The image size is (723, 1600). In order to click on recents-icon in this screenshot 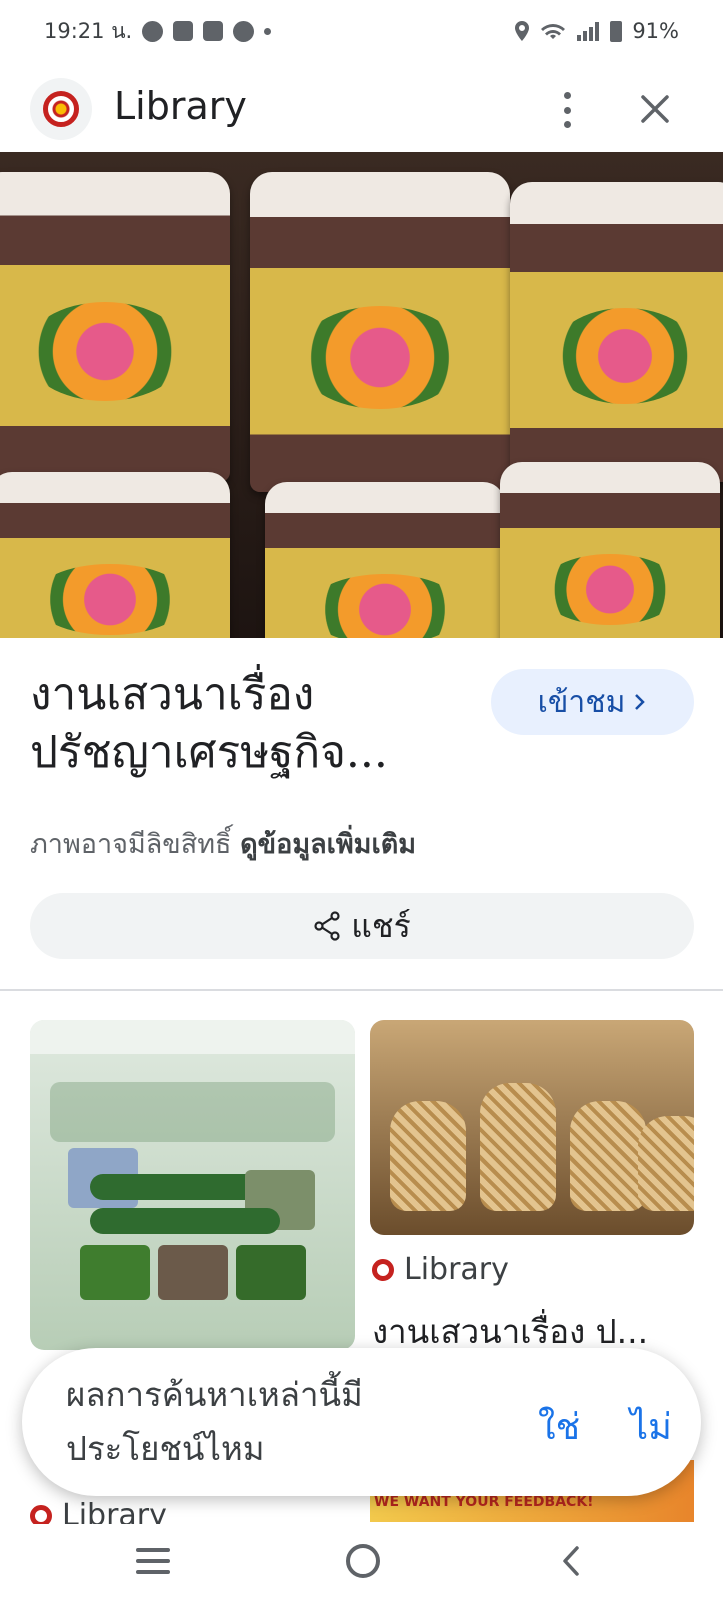, I will do `click(153, 1561)`.